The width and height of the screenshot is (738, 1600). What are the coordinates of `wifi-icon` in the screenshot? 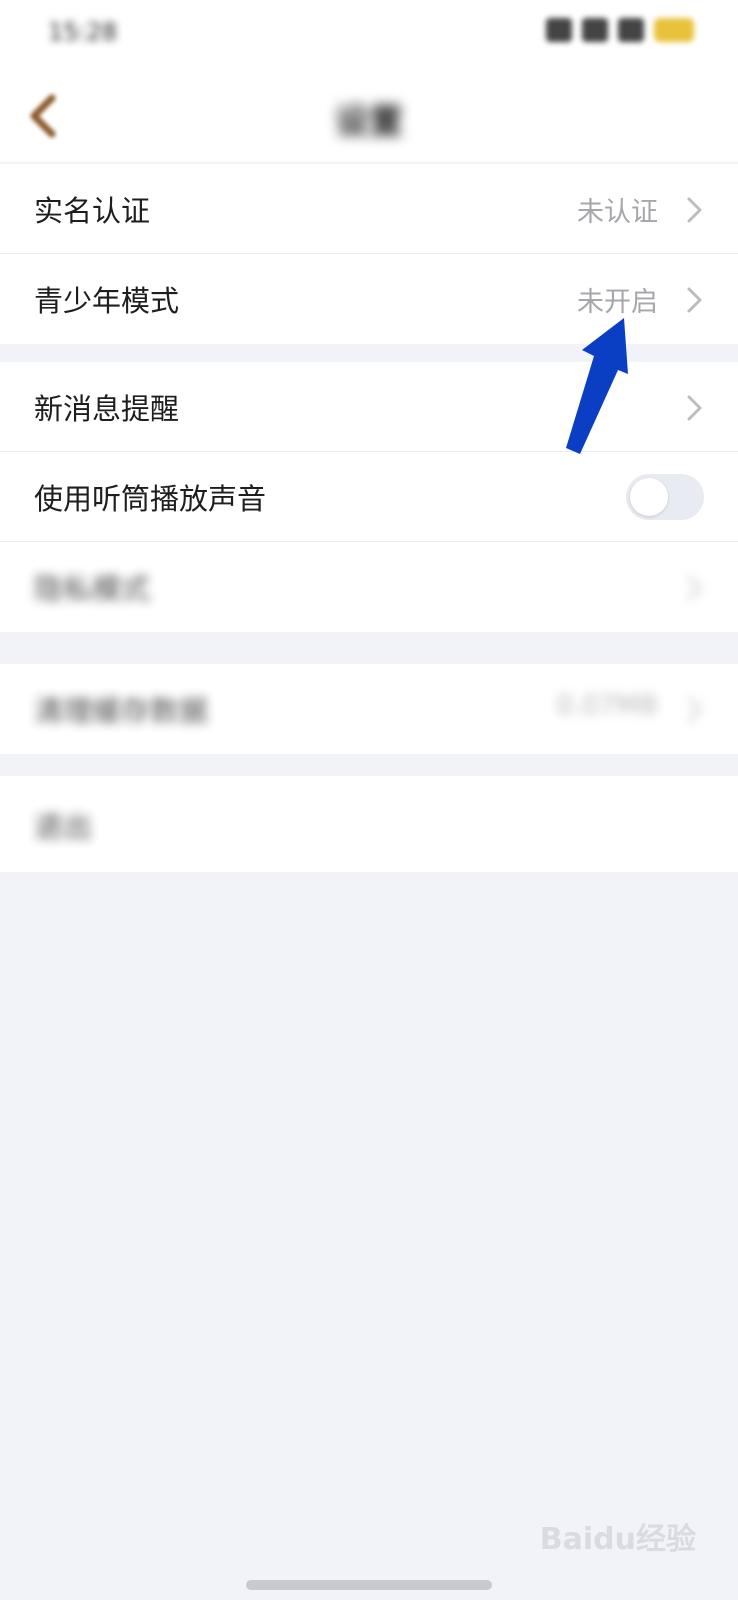 It's located at (595, 30).